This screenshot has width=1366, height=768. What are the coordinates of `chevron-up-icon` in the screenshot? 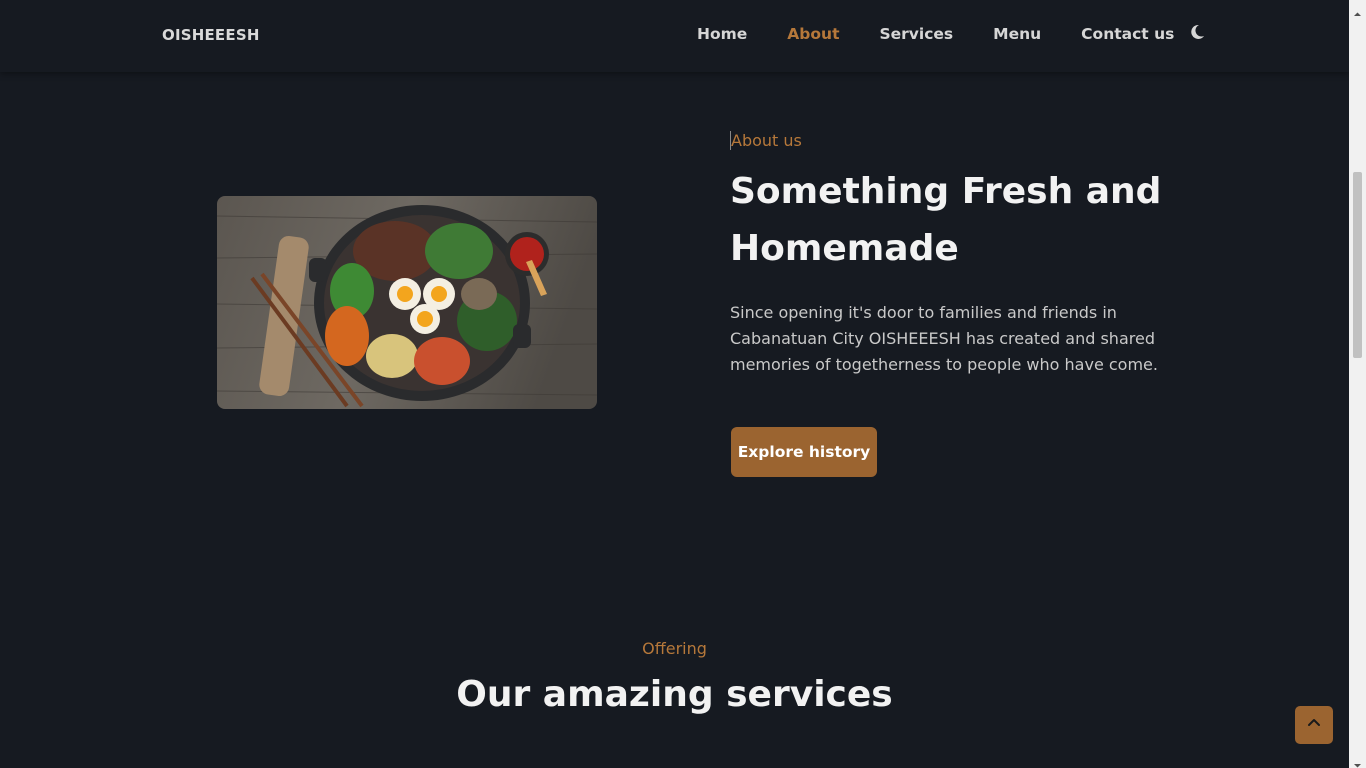 It's located at (1314, 725).